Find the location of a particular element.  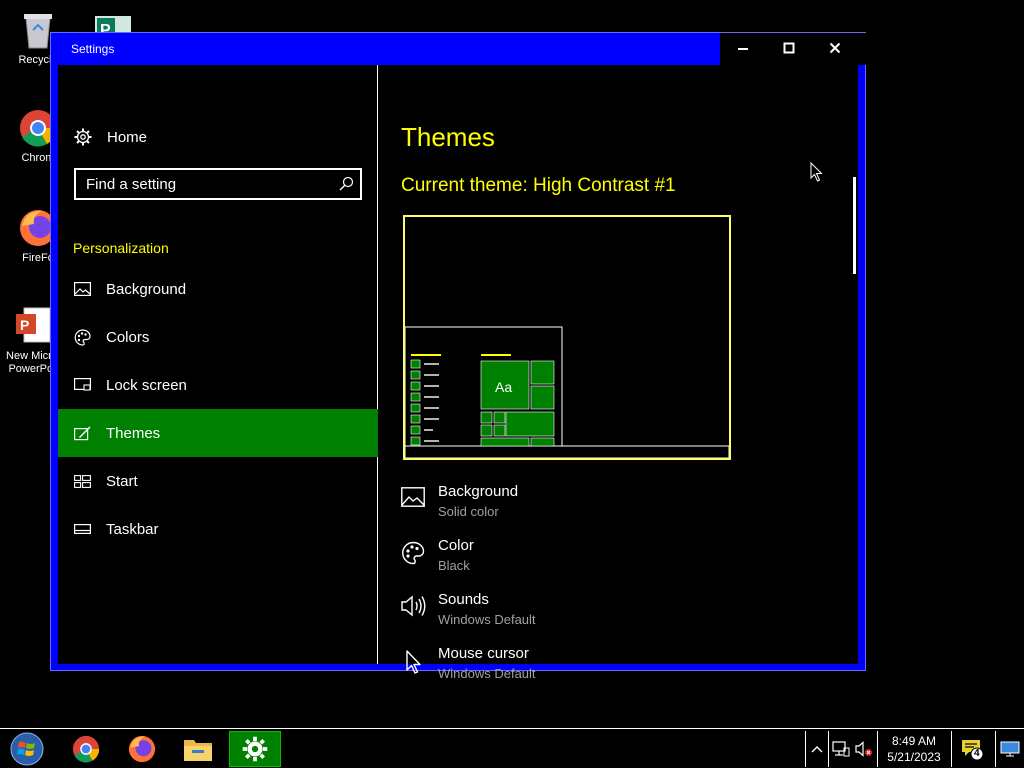

firefox-icon is located at coordinates (142, 749).